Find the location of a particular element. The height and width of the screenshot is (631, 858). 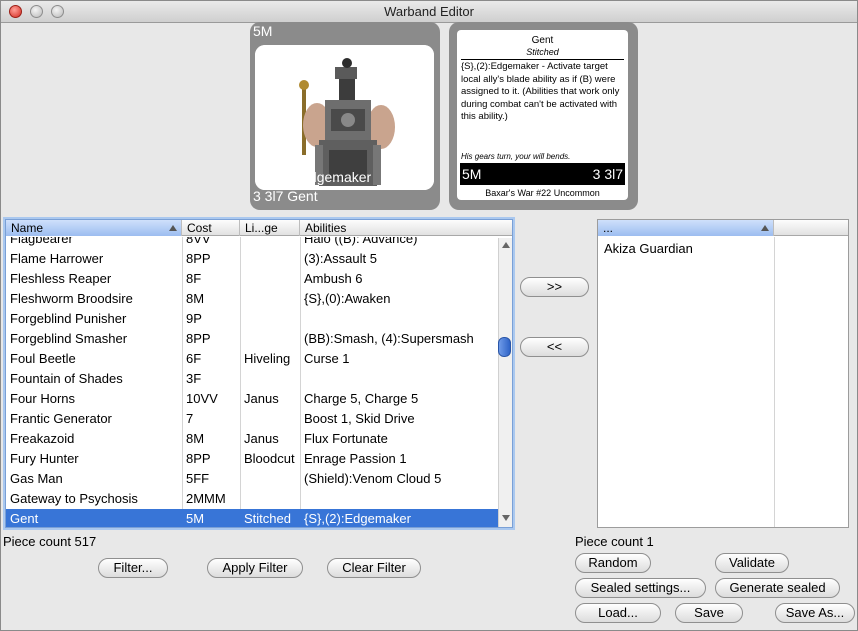

table-row: Fury Hunter 8PP Bloodcut Enrage Passion 1 is located at coordinates (252, 459).